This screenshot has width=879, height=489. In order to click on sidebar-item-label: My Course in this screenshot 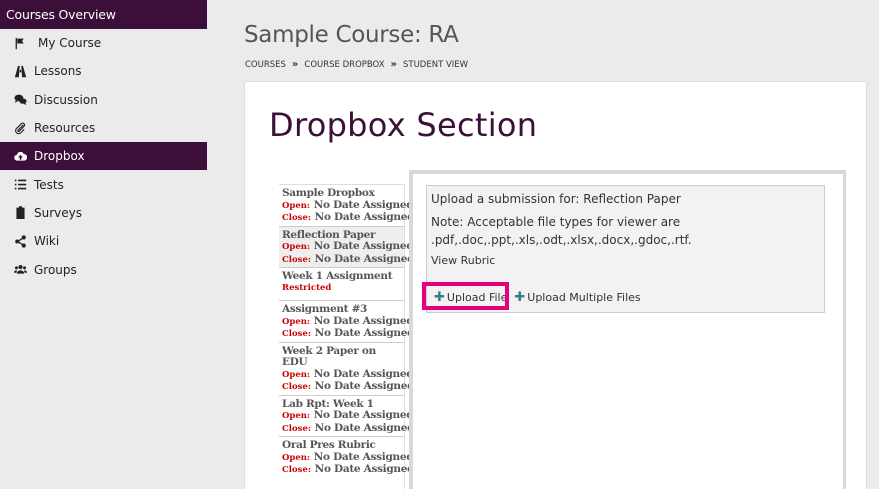, I will do `click(70, 43)`.